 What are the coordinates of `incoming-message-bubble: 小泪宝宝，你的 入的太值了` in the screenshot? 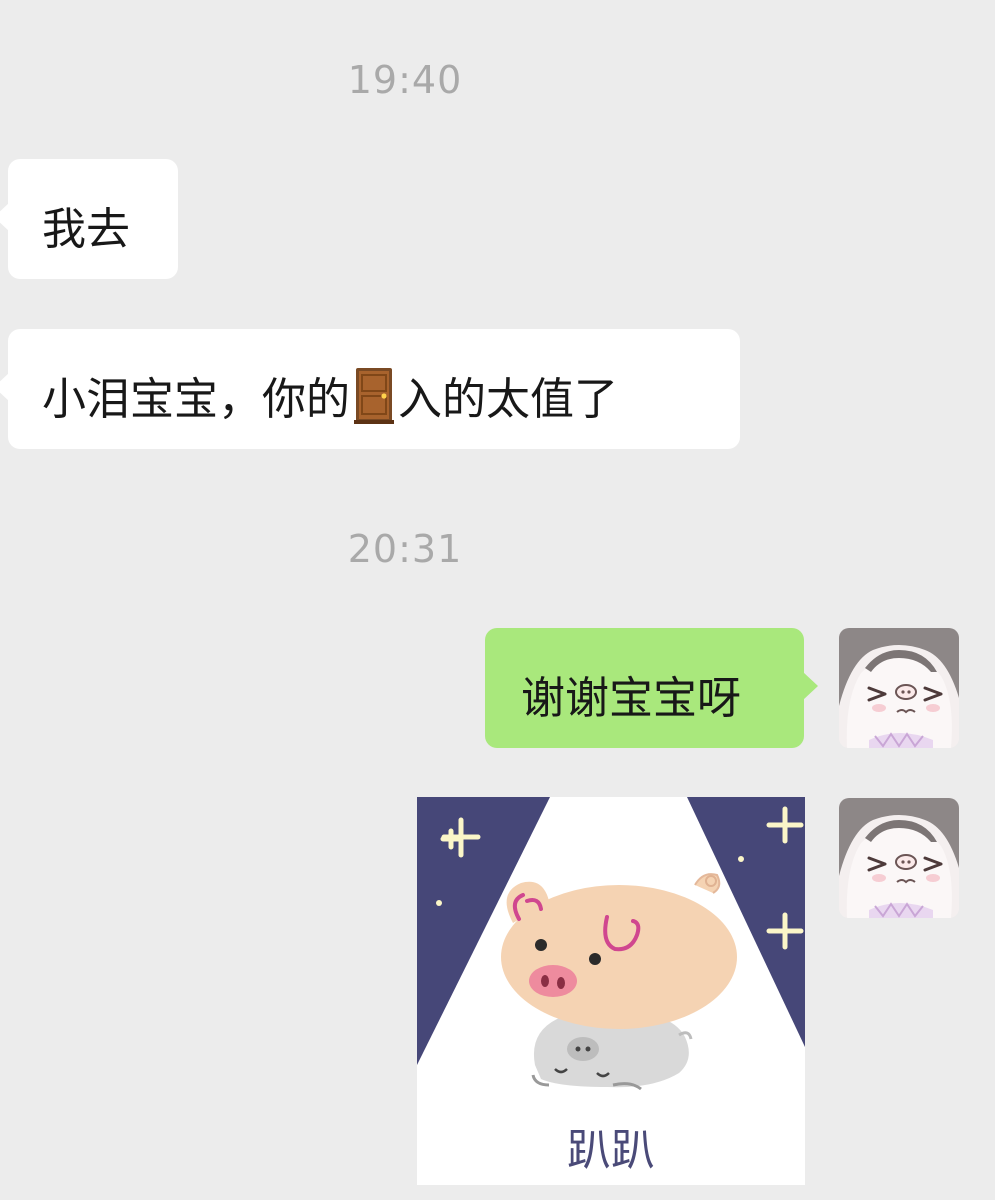 It's located at (370, 389).